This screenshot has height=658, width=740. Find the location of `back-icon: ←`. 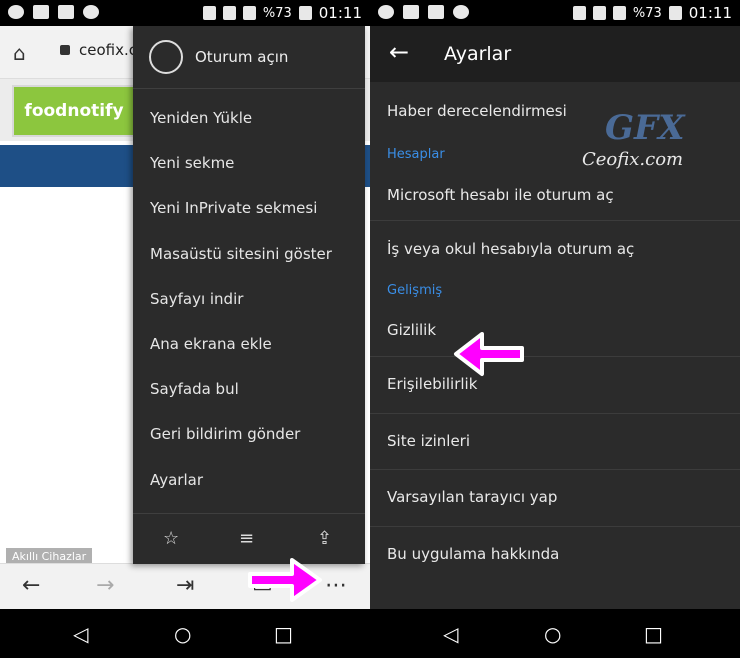

back-icon: ← is located at coordinates (31, 585).